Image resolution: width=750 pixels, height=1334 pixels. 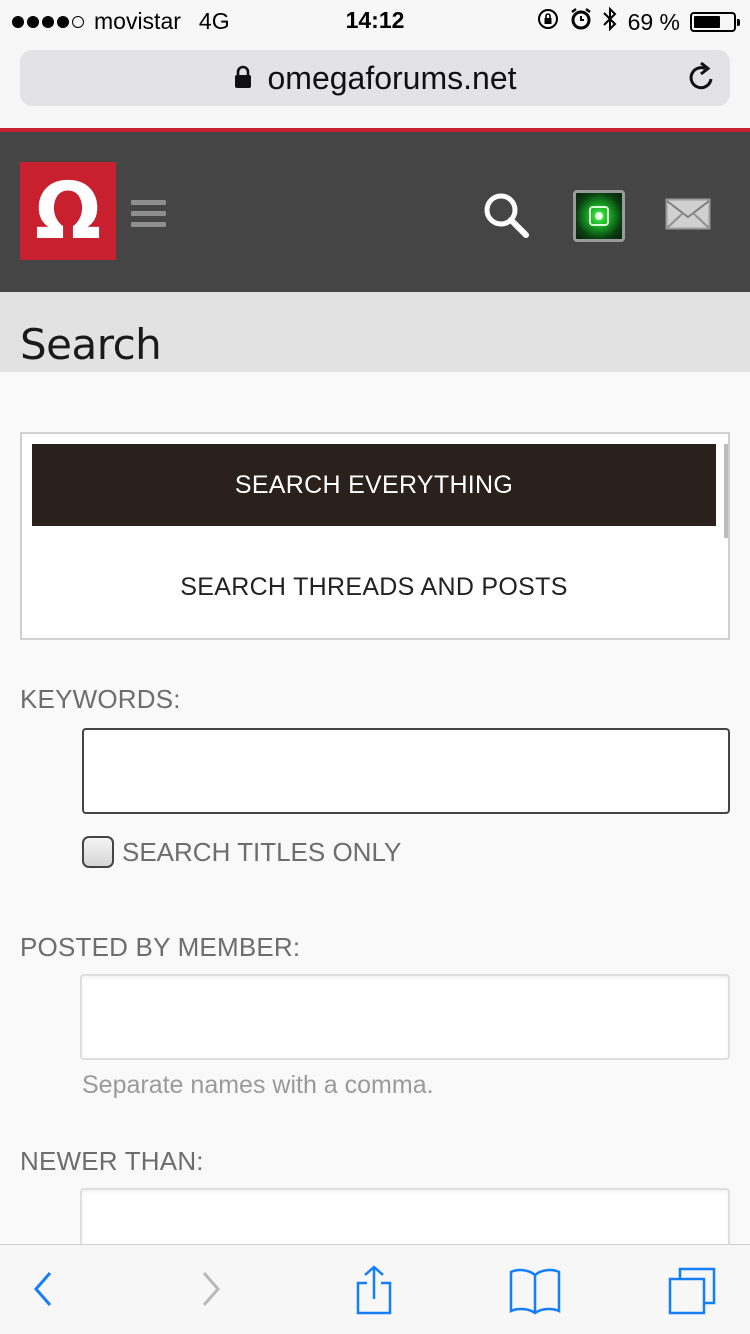 What do you see at coordinates (160, 947) in the screenshot?
I see `posted-by-label: POSTED BY MEMBER:` at bounding box center [160, 947].